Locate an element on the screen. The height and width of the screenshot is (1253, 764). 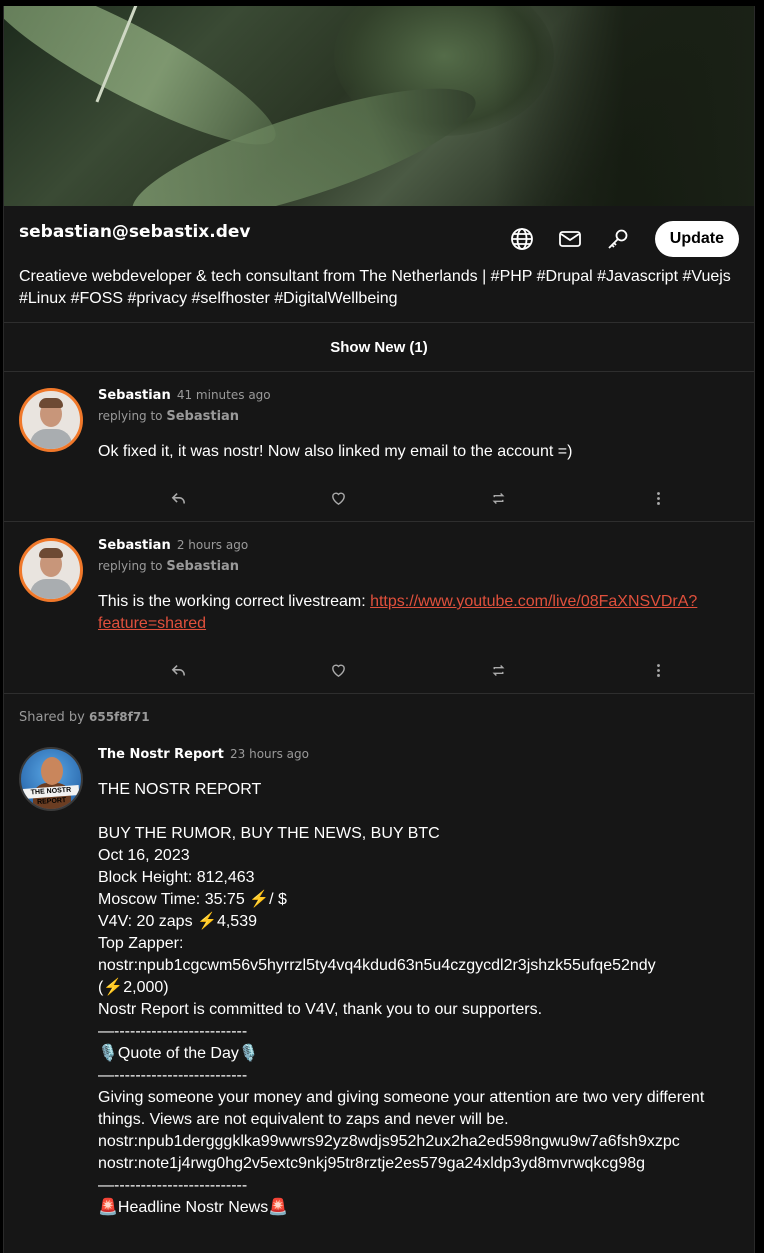
profile-header: sebastian@sebastix.dev Update Creatieve is located at coordinates (379, 264).